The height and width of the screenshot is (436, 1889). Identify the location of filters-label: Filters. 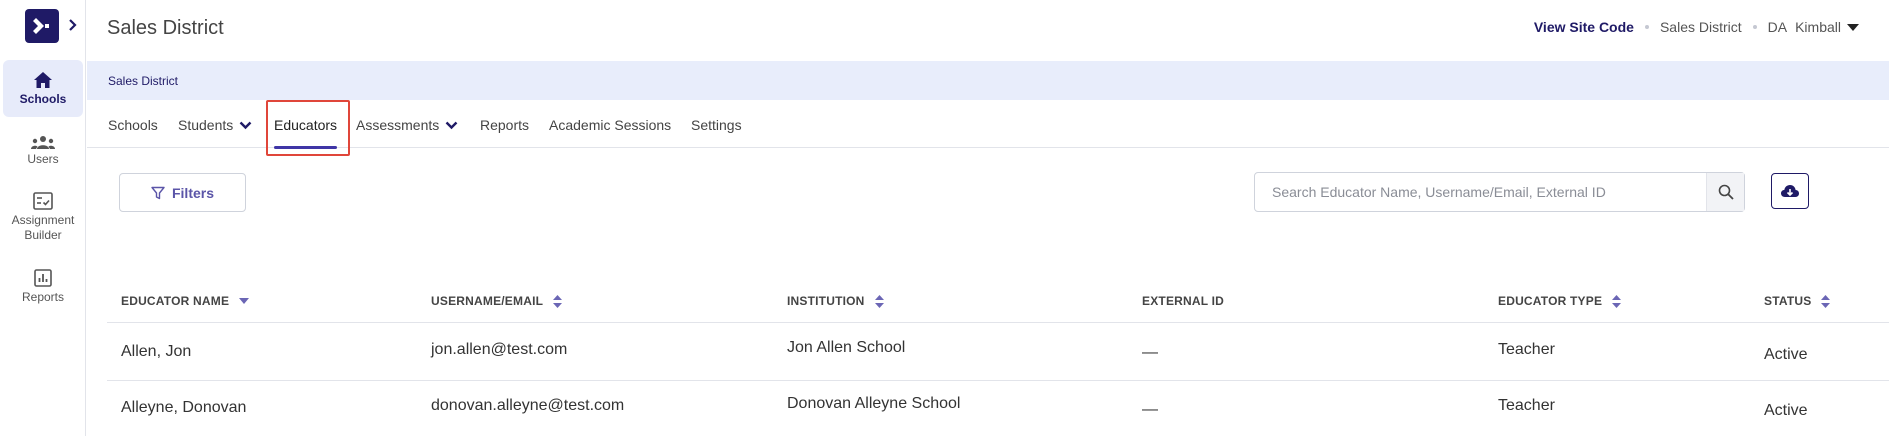
(192, 192).